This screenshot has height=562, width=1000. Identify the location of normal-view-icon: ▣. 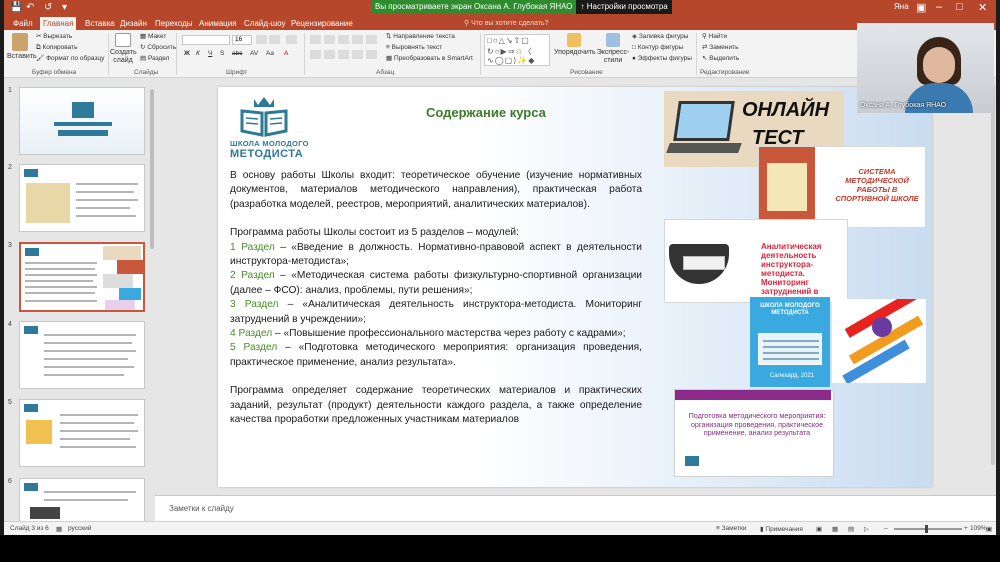
(819, 529).